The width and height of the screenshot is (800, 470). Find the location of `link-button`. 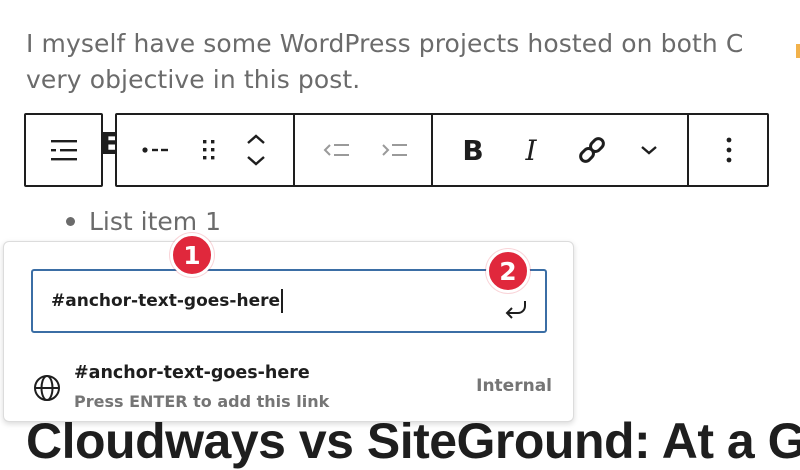

link-button is located at coordinates (592, 150).